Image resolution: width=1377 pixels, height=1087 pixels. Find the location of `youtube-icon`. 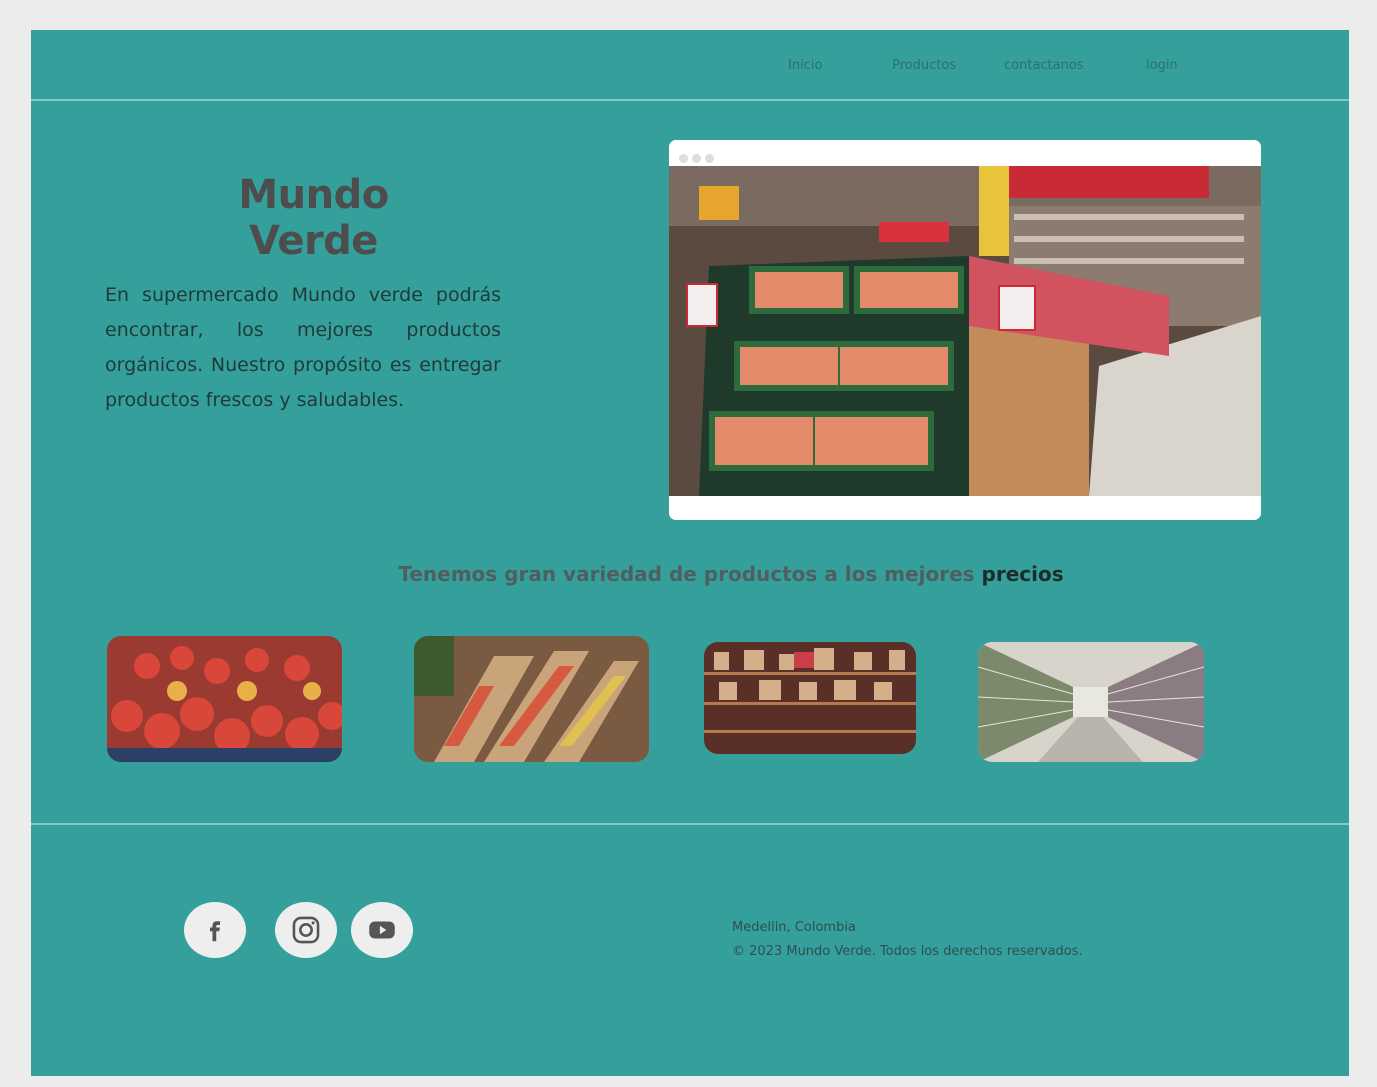

youtube-icon is located at coordinates (382, 930).